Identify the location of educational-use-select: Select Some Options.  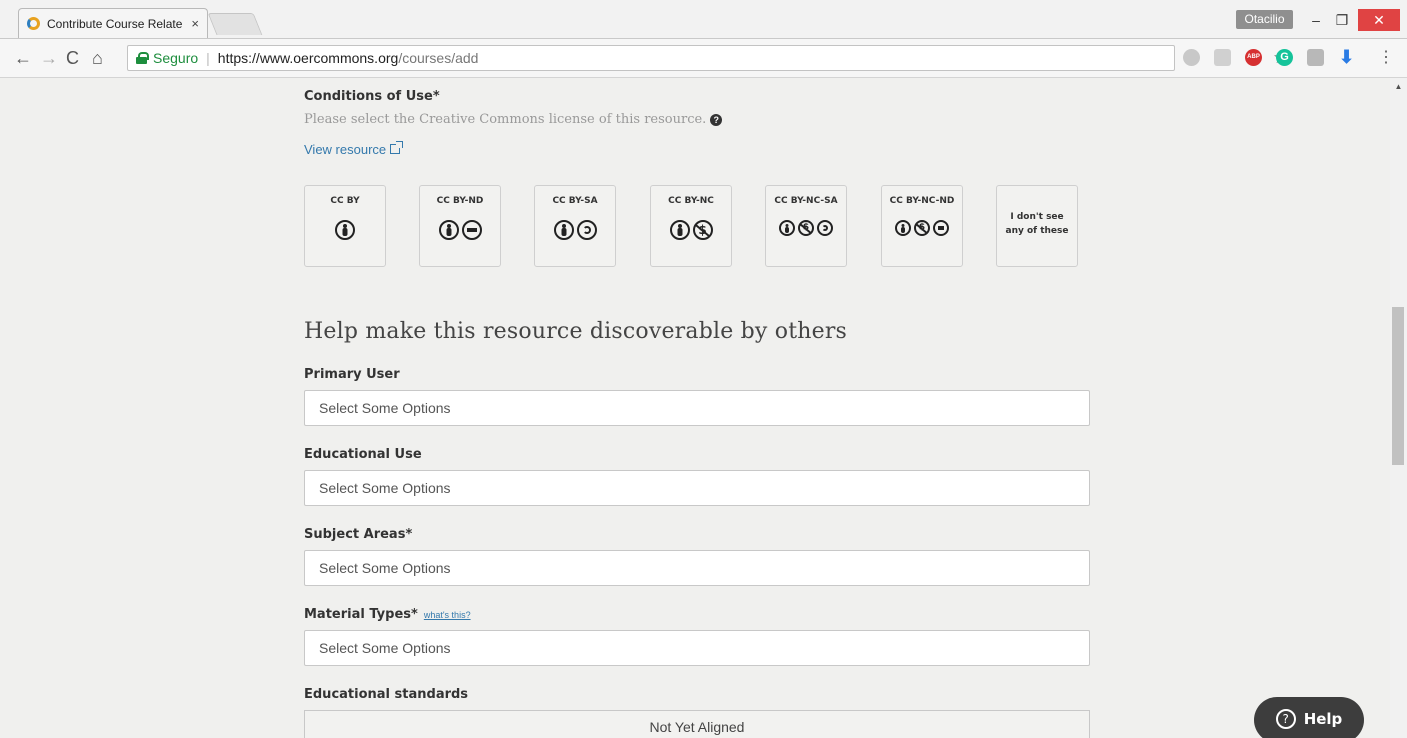
(697, 488).